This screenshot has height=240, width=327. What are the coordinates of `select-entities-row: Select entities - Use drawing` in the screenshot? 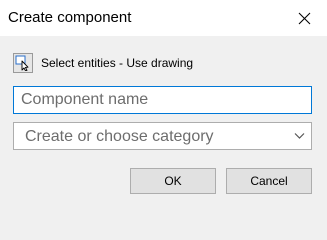 It's located at (103, 63).